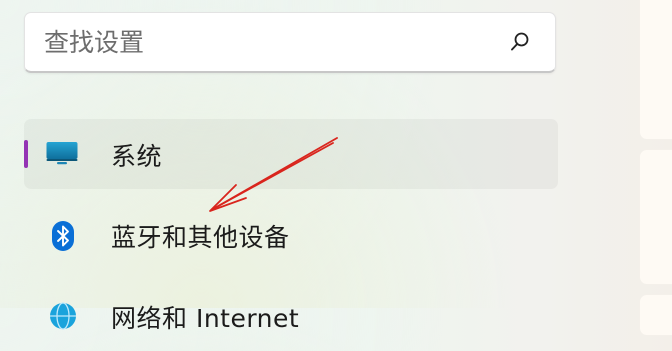  What do you see at coordinates (26, 154) in the screenshot?
I see `selection-indicator` at bounding box center [26, 154].